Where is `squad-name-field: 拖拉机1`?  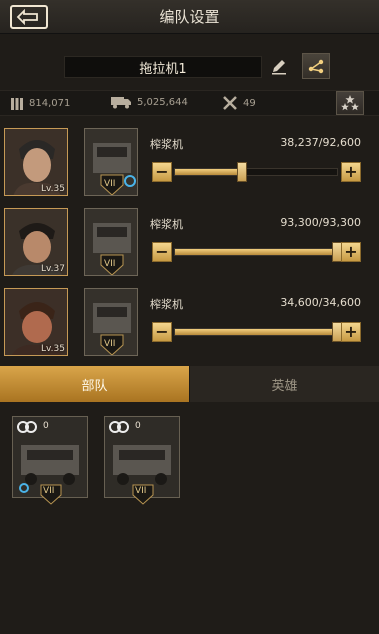 squad-name-field: 拖拉机1 is located at coordinates (163, 67).